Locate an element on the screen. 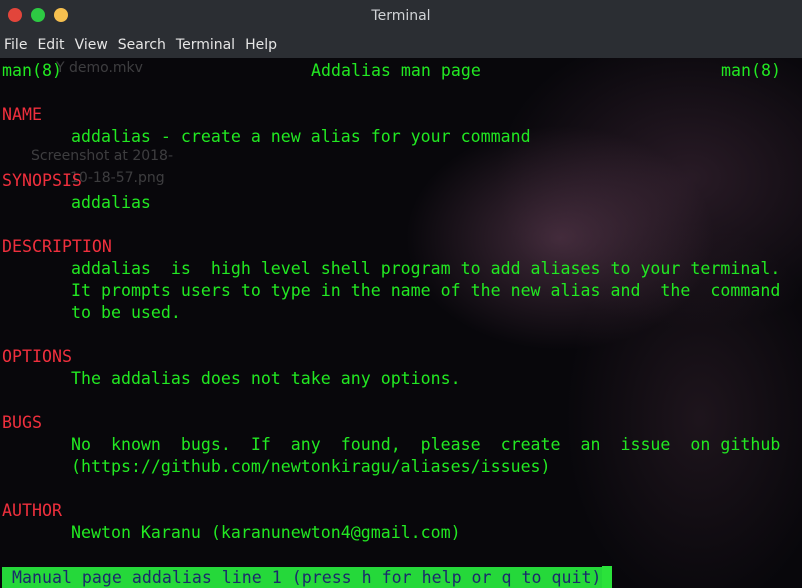 Image resolution: width=802 pixels, height=588 pixels. menu-terminal: Terminal is located at coordinates (205, 45).